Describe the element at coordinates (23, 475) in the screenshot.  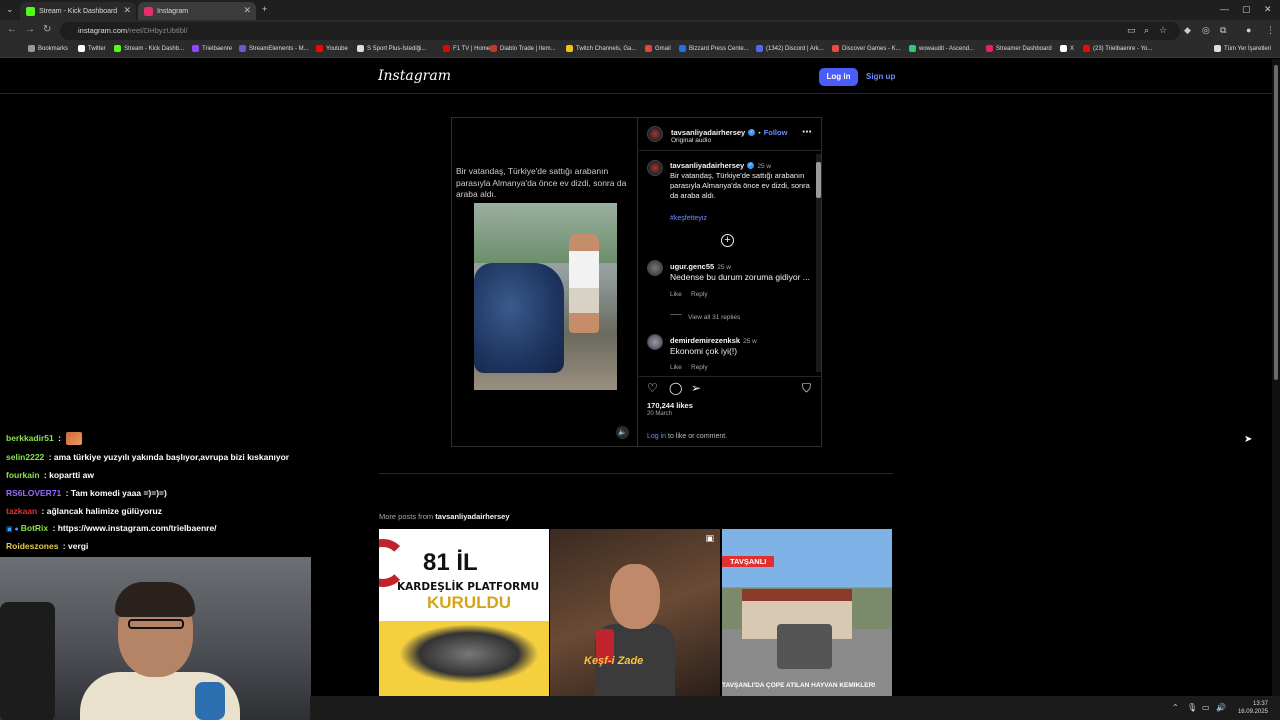
I see `chat-username: fourkain` at that location.